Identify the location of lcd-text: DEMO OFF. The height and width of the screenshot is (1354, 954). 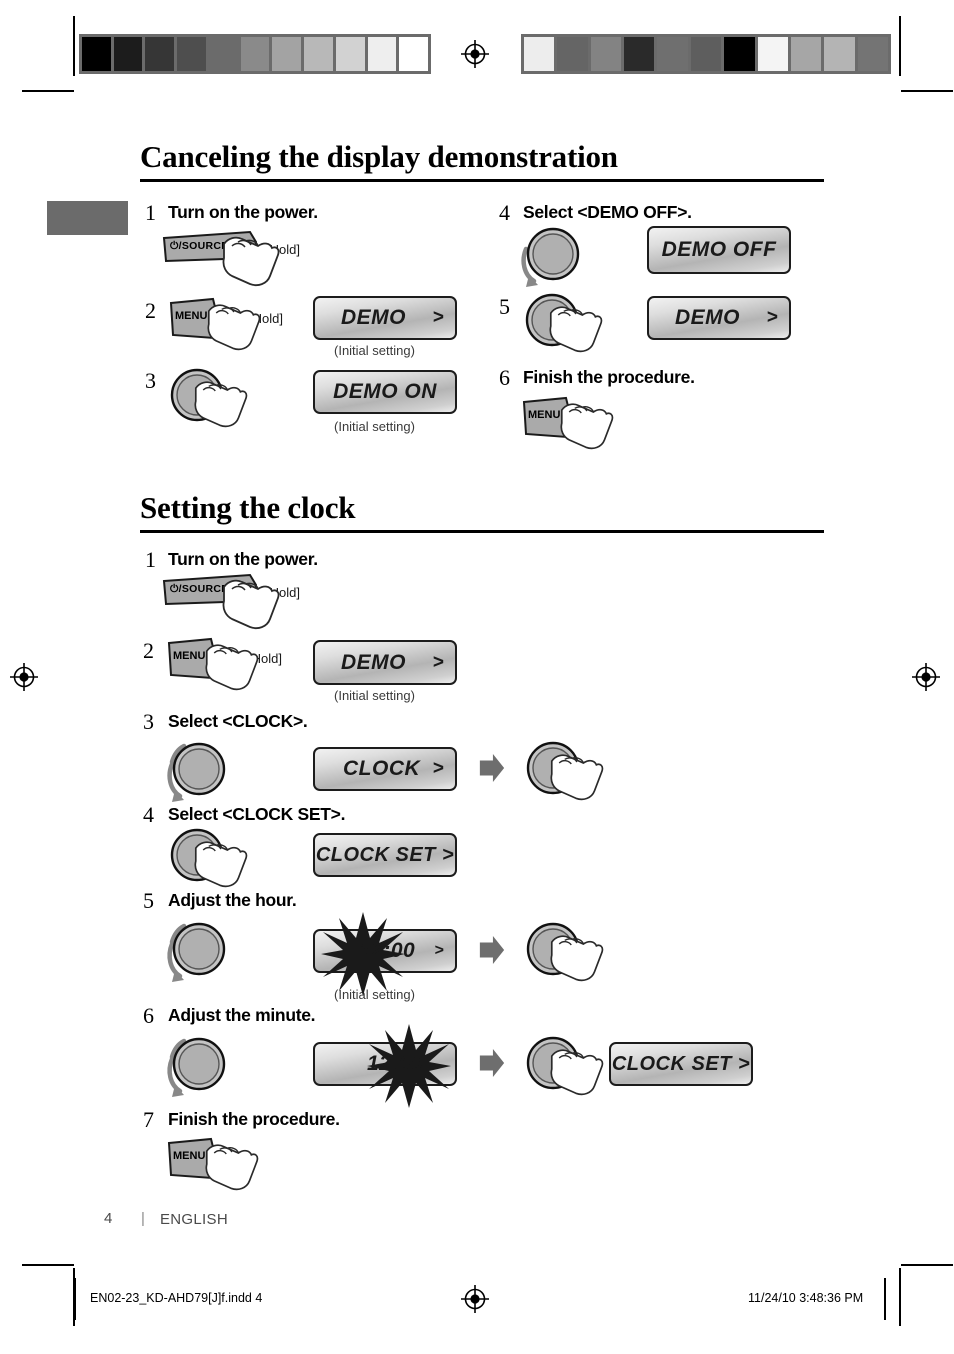
(719, 249).